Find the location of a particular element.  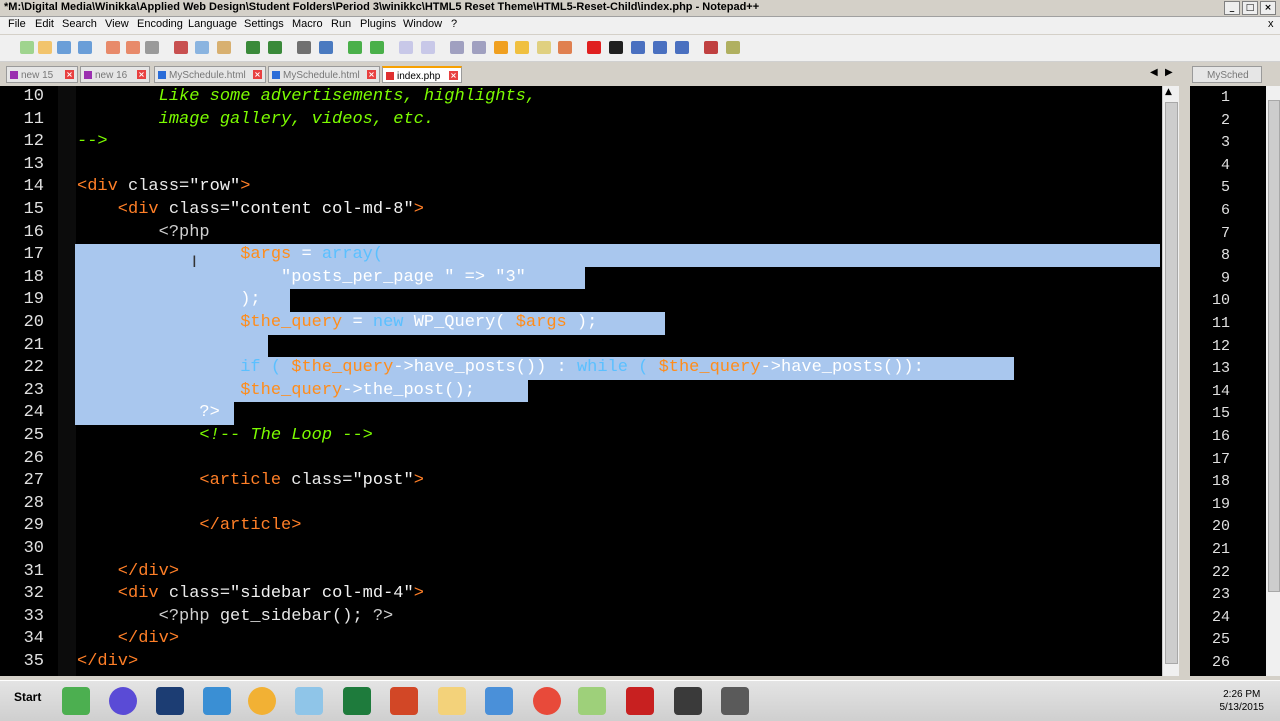

menu-edit: Edit is located at coordinates (44, 24).